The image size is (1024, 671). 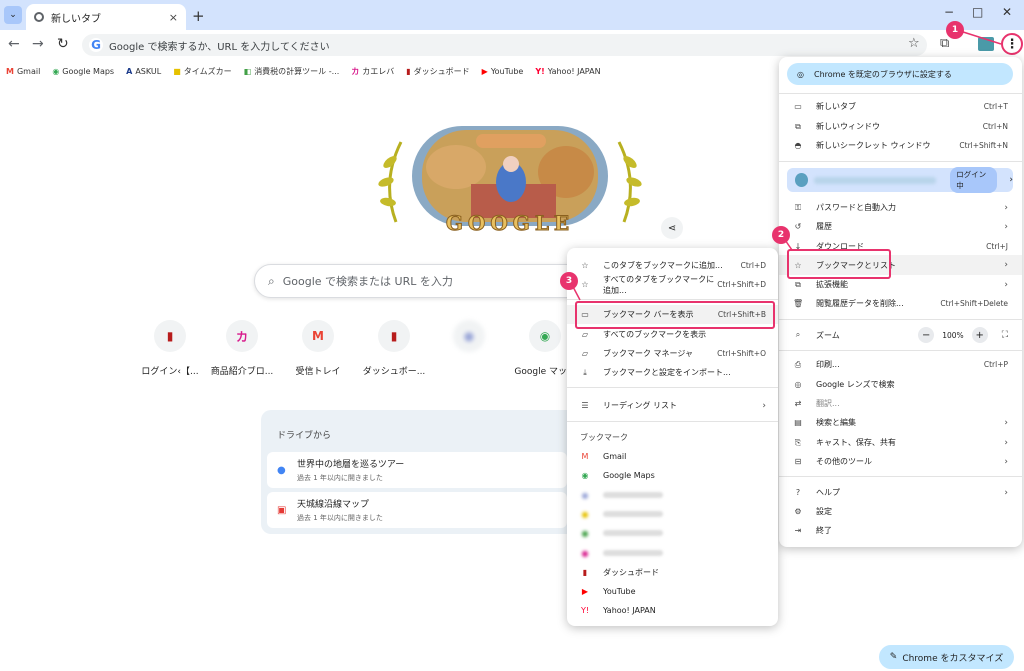 I want to click on menu-print: ⎙ 印刷... Ctrl+P, so click(x=900, y=364).